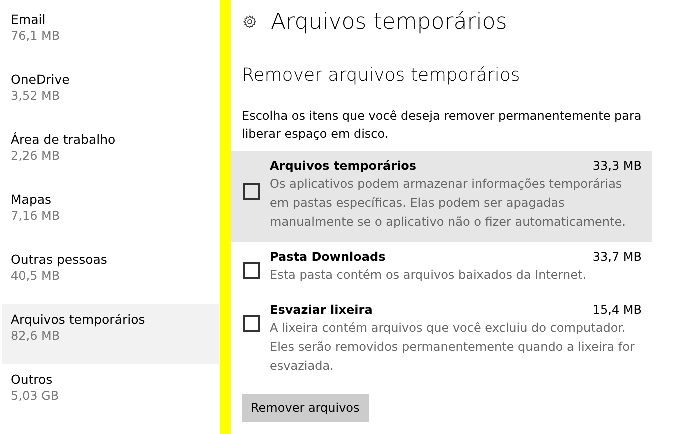 The width and height of the screenshot is (675, 434). I want to click on sidebar-item: Outras pessoas 40,5 MB, so click(110, 274).